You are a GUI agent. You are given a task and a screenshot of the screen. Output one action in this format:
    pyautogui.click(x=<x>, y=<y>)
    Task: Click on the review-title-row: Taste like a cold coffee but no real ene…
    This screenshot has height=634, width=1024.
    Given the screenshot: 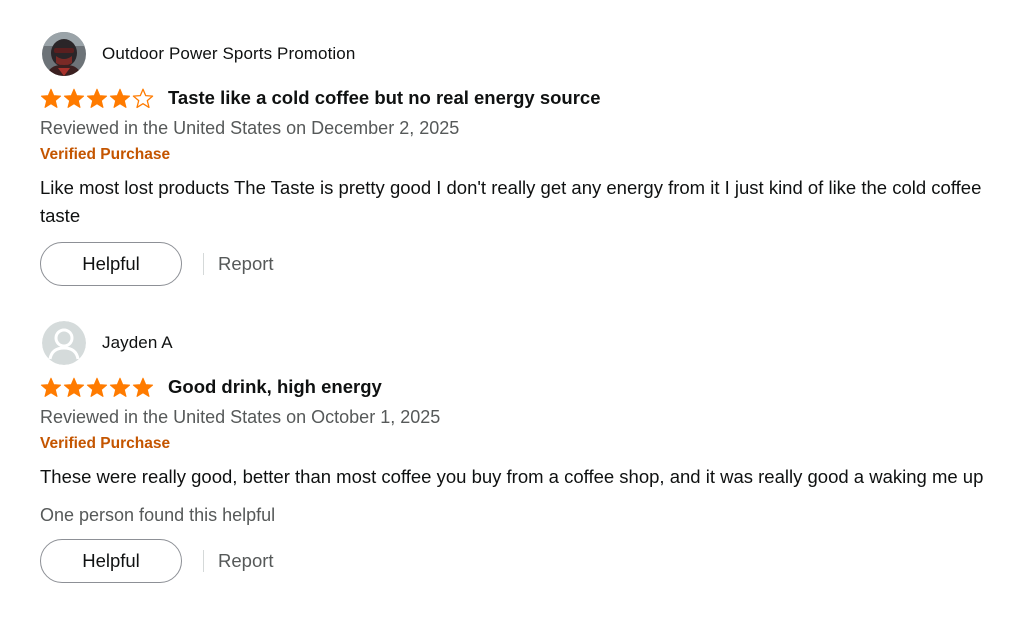 What is the action you would take?
    pyautogui.click(x=520, y=98)
    